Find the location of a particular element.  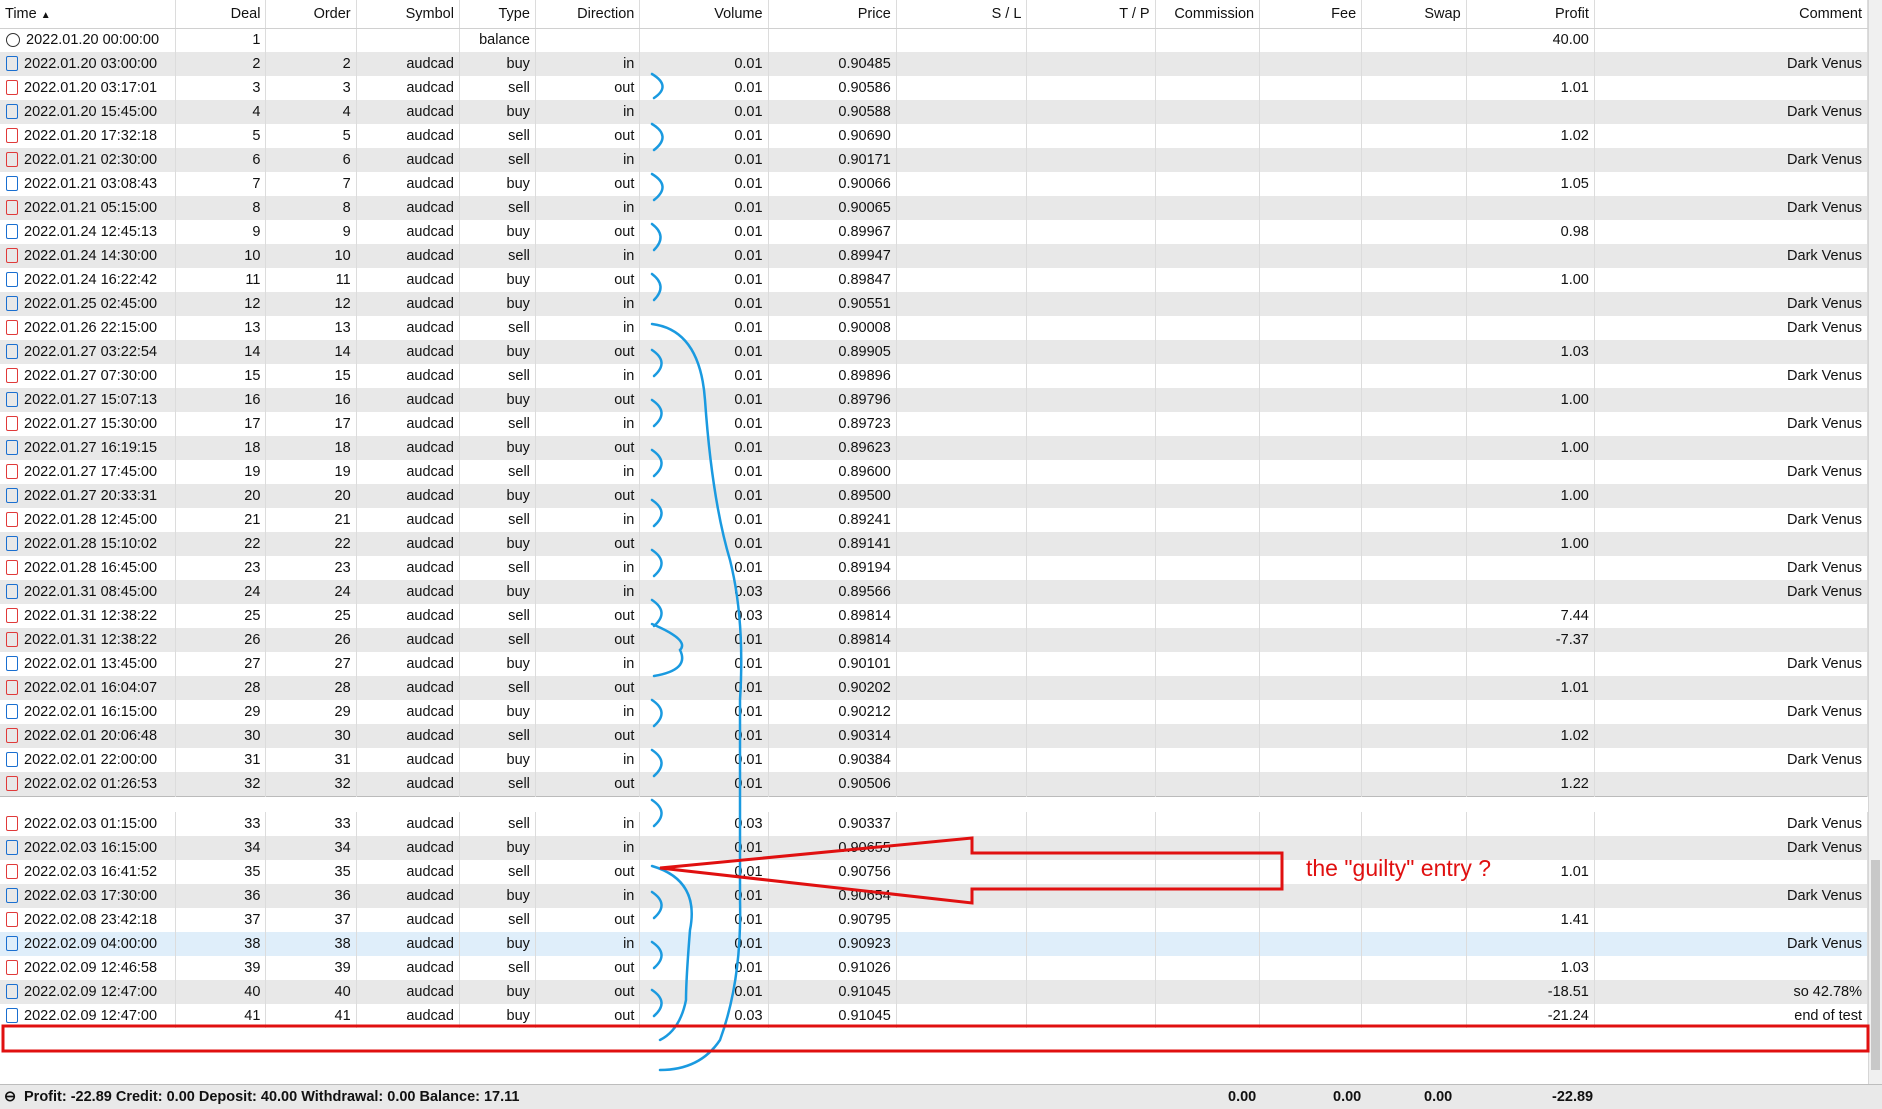

column-header-price: Price is located at coordinates (832, 14).